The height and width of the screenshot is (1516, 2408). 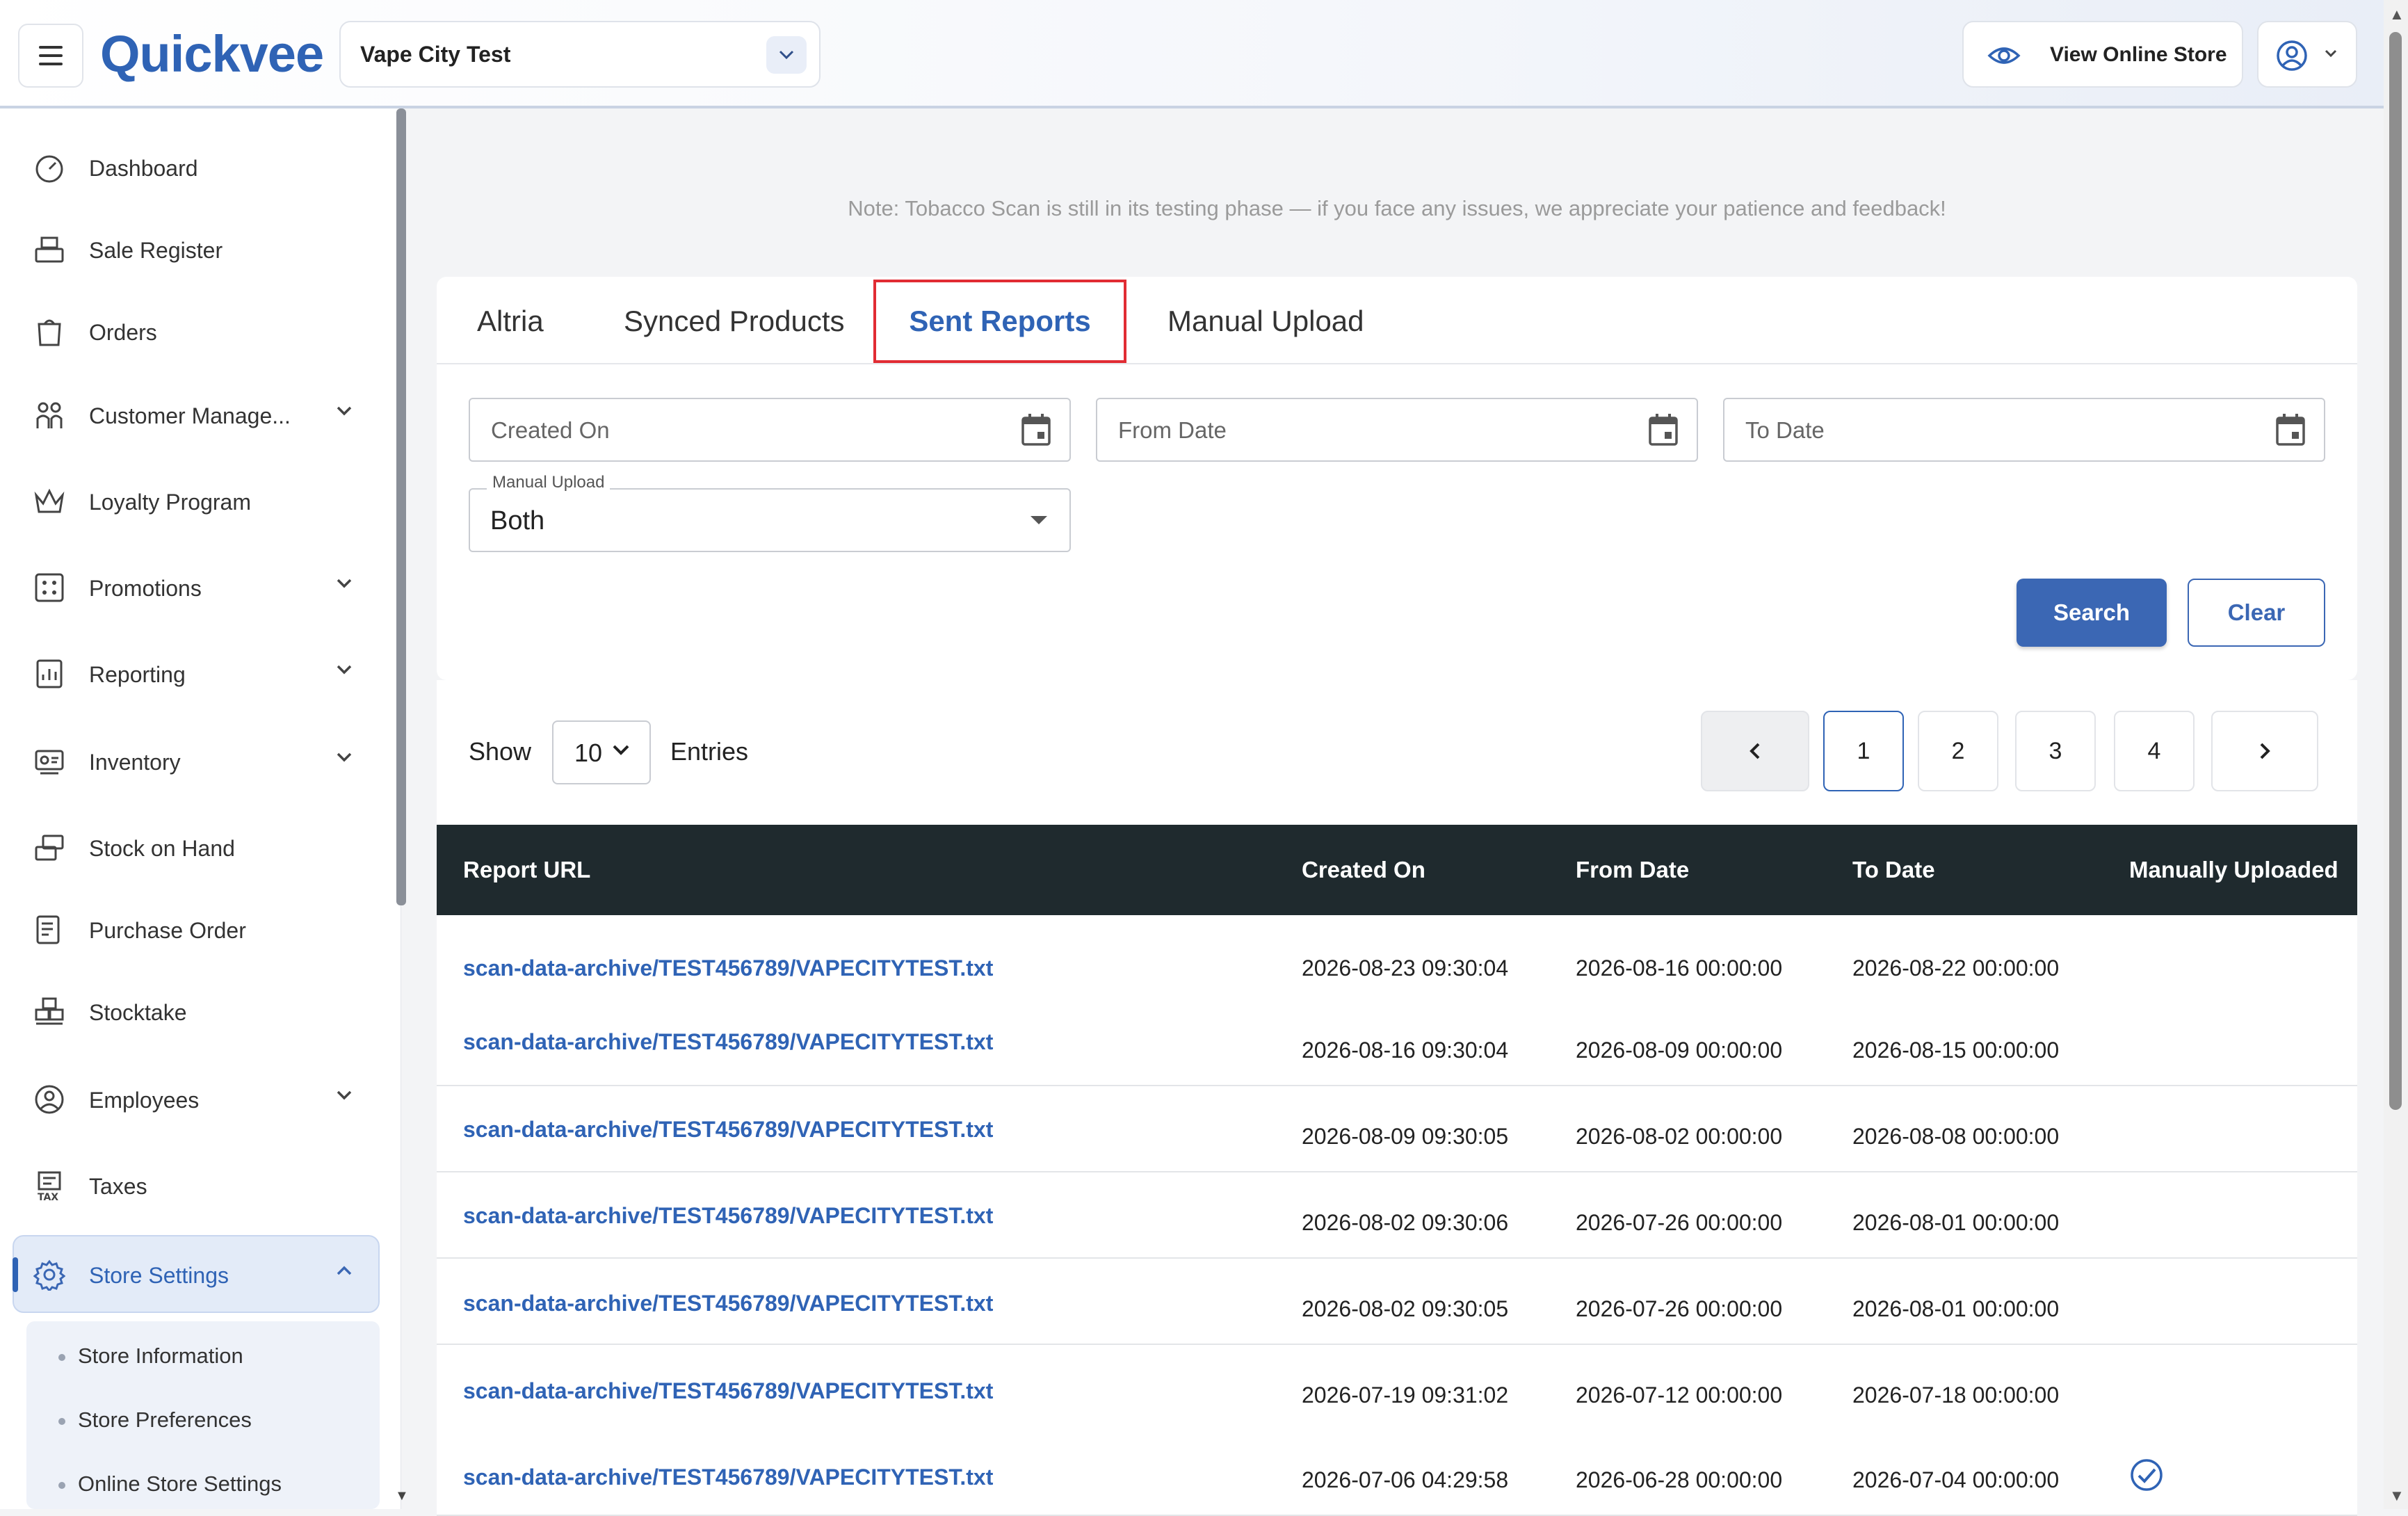 I want to click on sidebar-item-reporting: Reporting, so click(x=194, y=673).